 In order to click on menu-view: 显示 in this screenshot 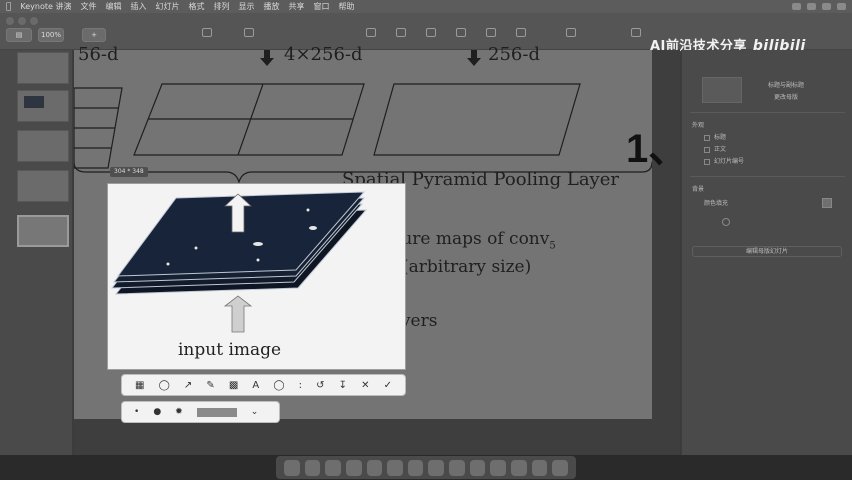, I will do `click(246, 6)`.